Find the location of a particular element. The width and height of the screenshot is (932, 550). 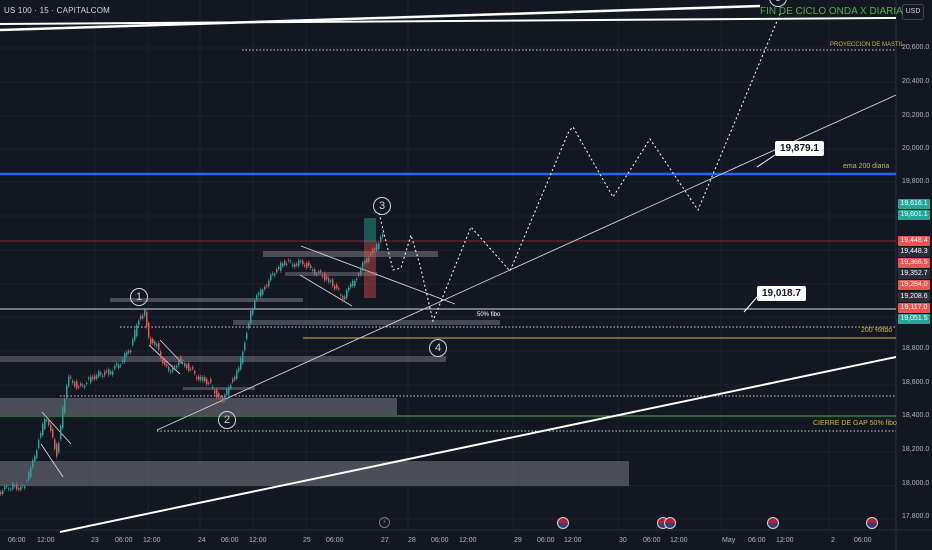

time-label: 27 is located at coordinates (385, 540).